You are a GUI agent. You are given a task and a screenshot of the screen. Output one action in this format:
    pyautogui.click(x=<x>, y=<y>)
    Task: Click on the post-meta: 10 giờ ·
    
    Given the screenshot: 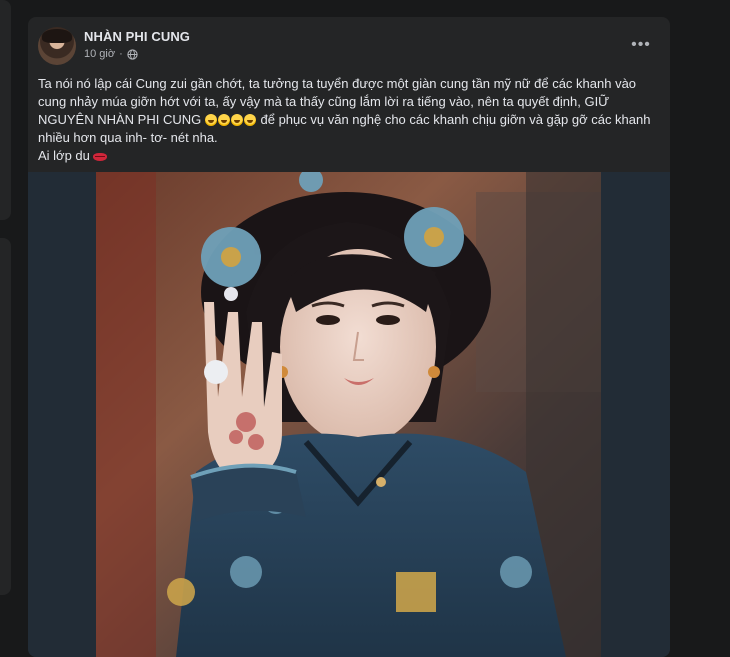 What is the action you would take?
    pyautogui.click(x=111, y=54)
    